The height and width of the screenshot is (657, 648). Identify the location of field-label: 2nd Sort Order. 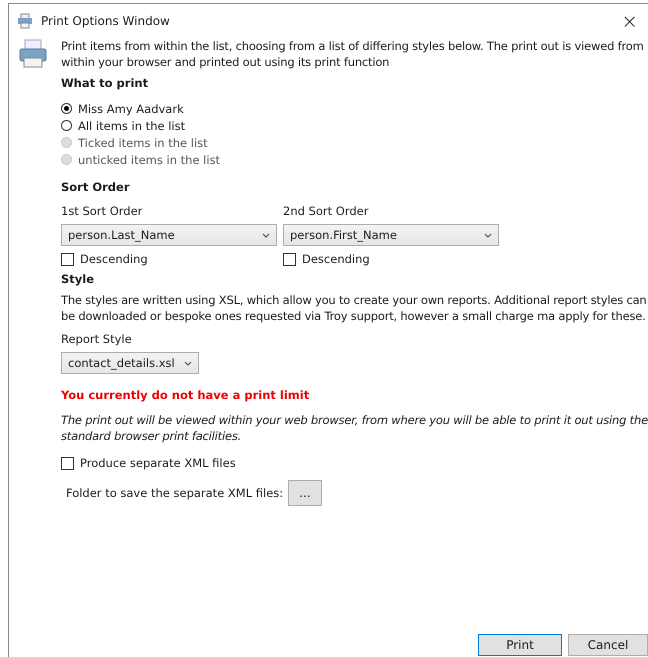
(326, 211).